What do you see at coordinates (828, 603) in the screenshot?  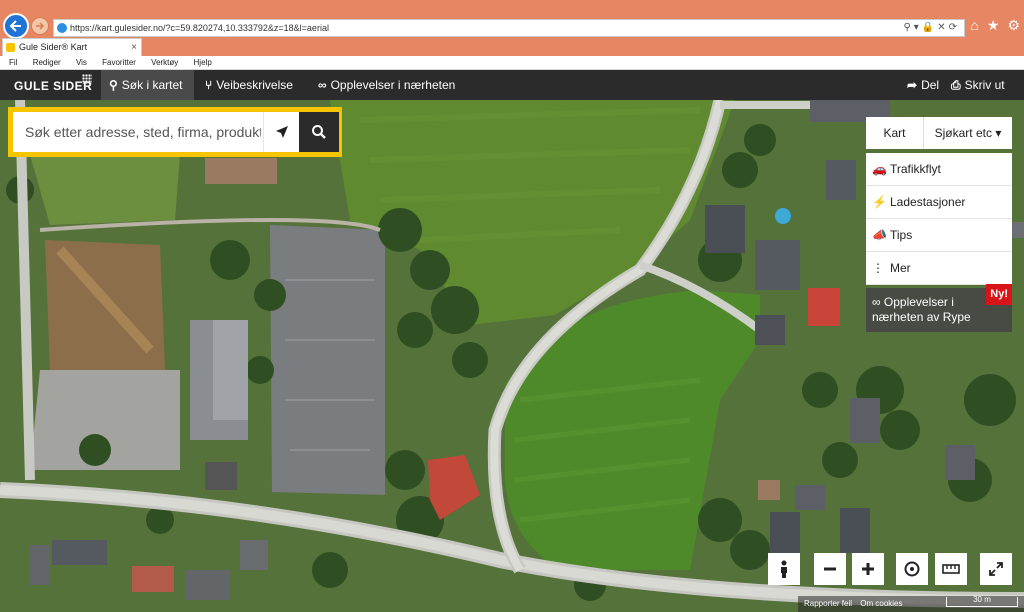 I see `report-error-link: Rapporter feil` at bounding box center [828, 603].